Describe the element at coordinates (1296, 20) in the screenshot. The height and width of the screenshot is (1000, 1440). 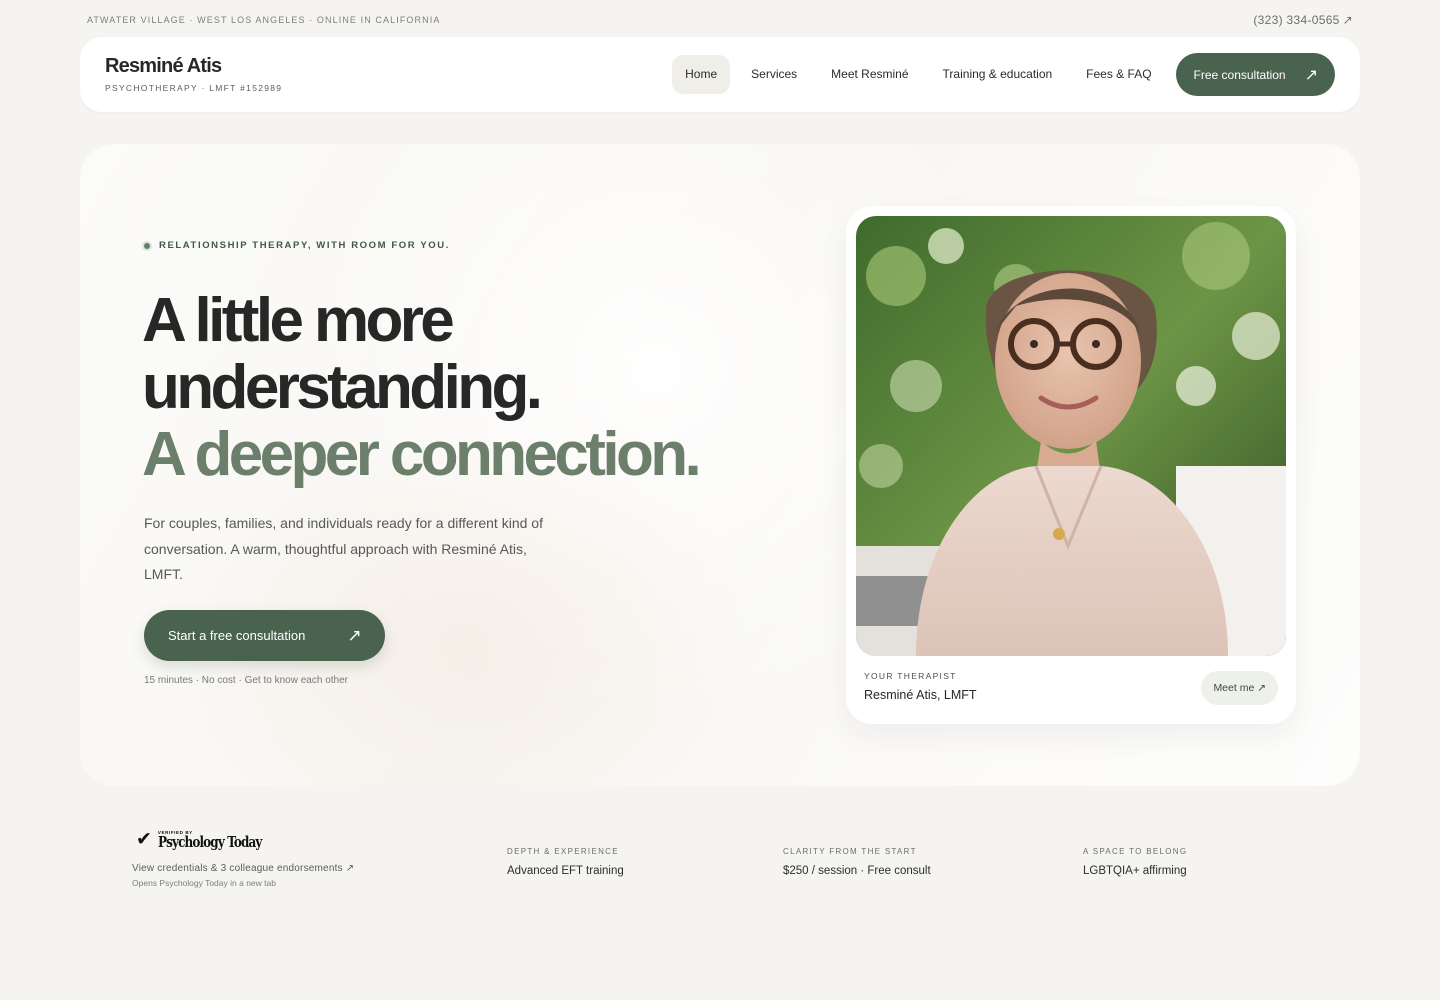
I see `phone-number: (323) 334-0565` at that location.